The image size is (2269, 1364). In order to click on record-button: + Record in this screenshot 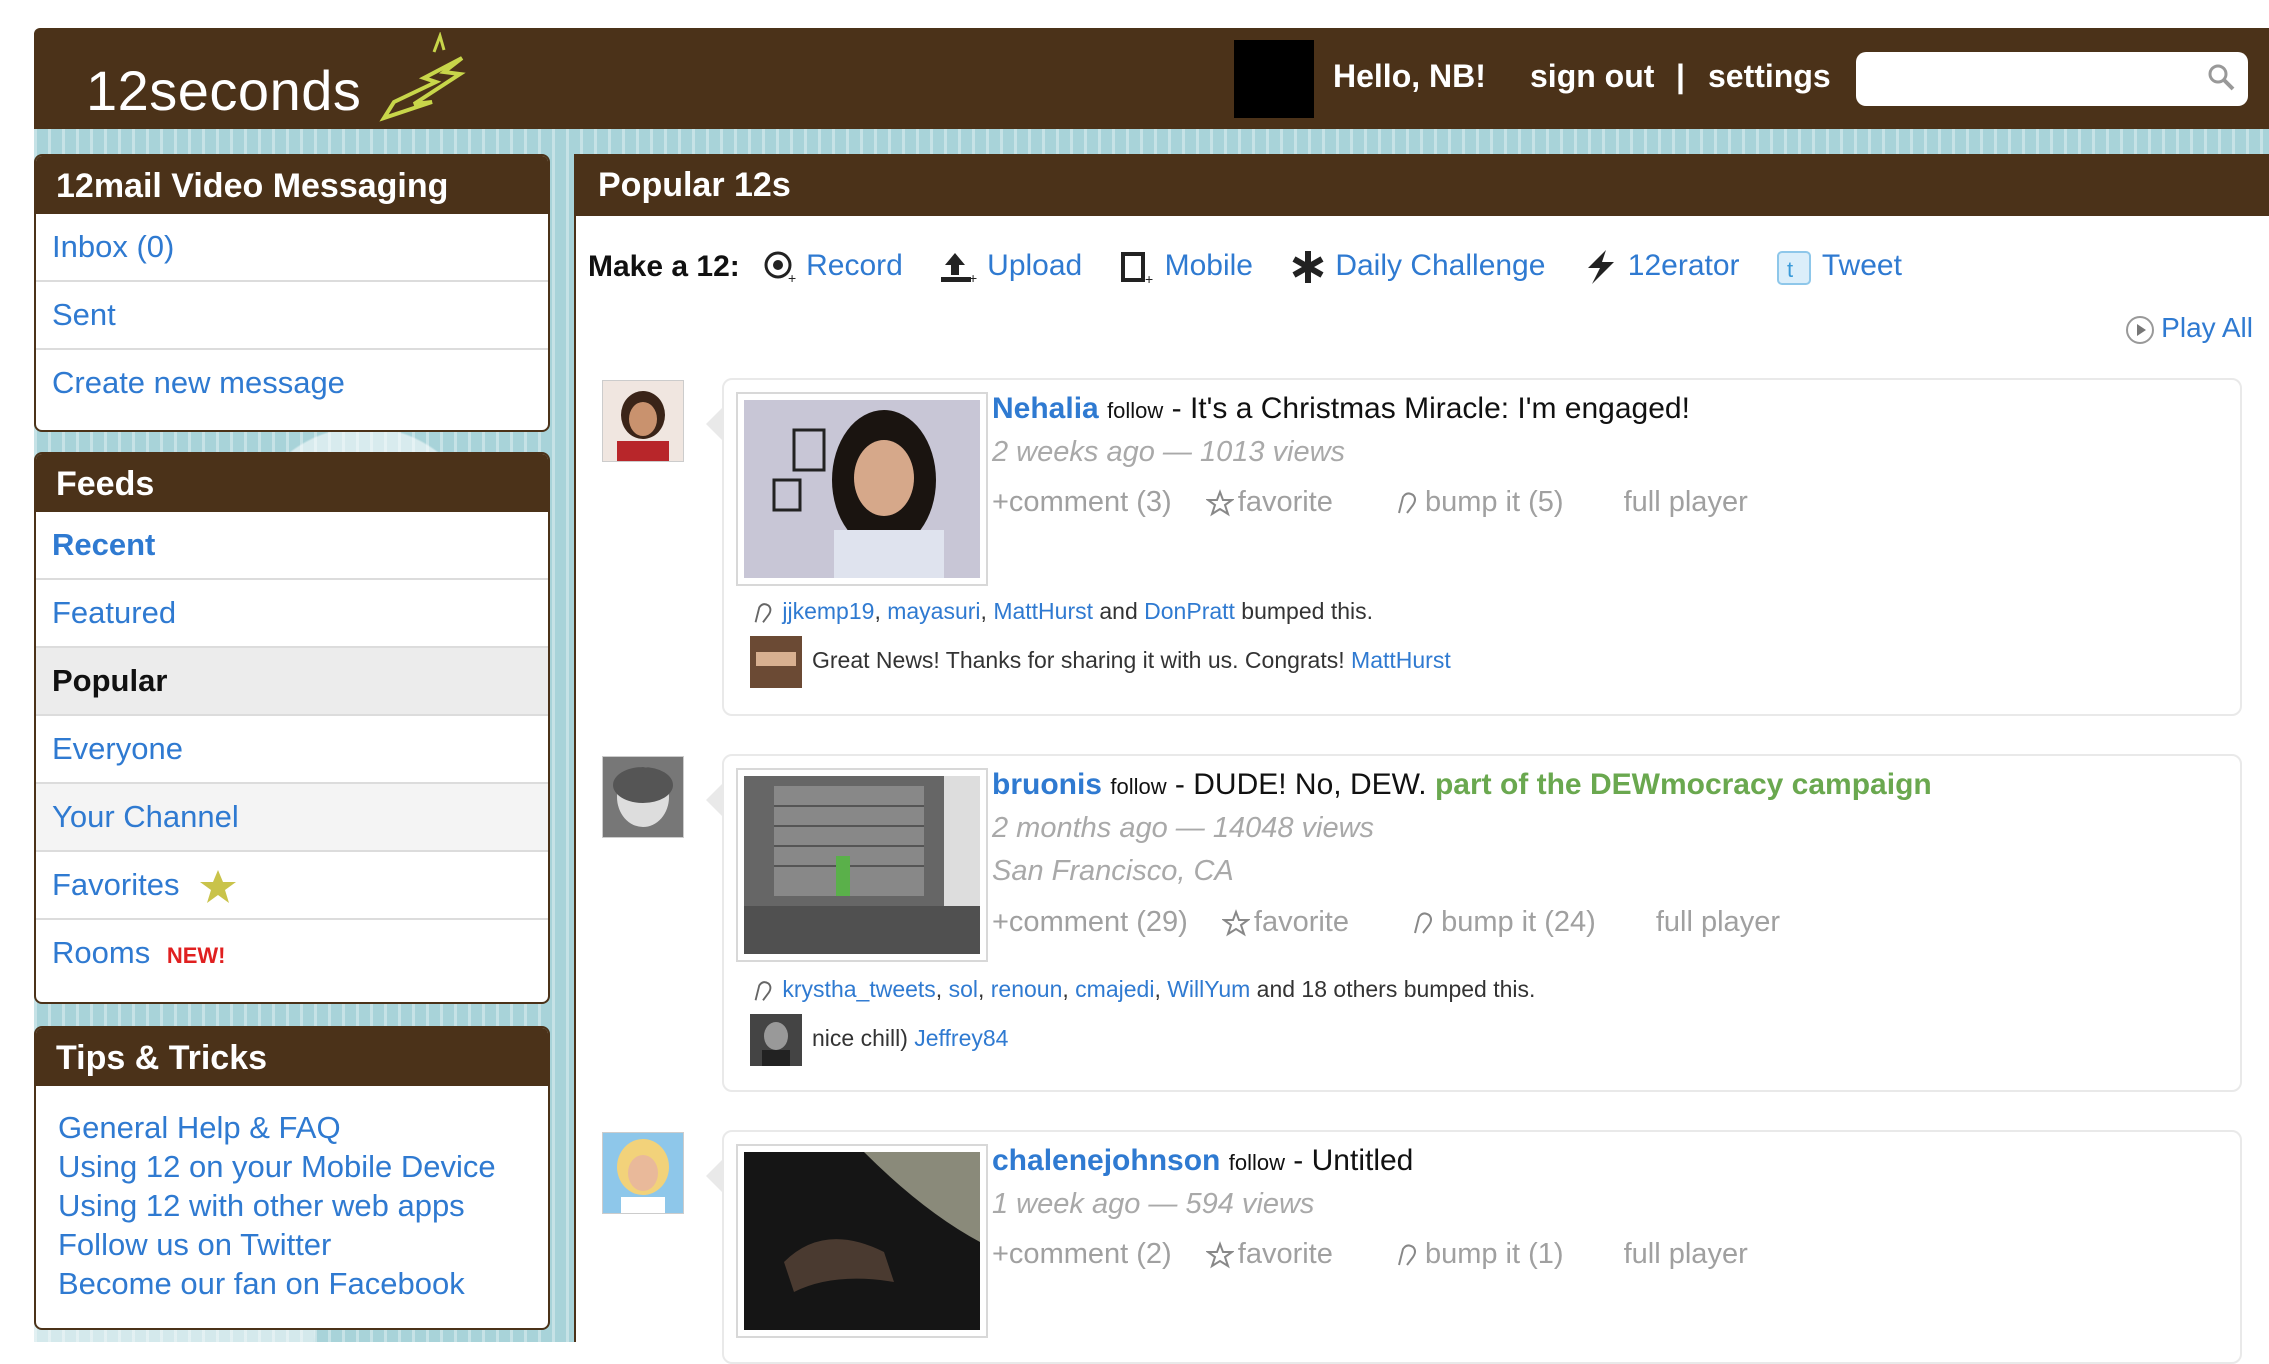, I will do `click(832, 267)`.